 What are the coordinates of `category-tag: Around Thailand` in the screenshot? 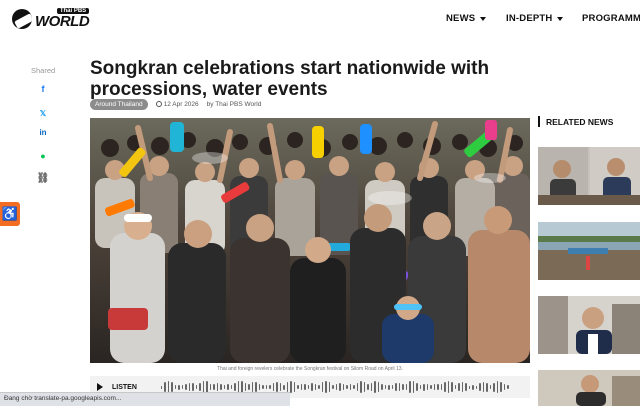 It's located at (119, 104).